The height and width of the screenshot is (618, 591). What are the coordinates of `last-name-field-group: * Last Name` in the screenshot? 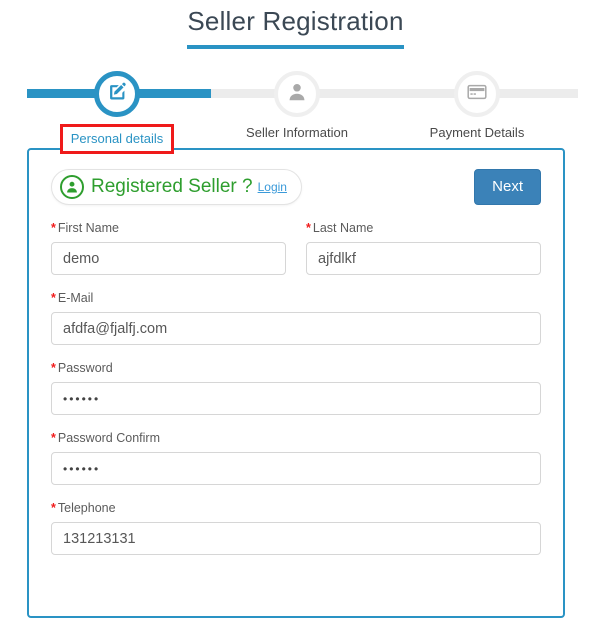 It's located at (423, 247).